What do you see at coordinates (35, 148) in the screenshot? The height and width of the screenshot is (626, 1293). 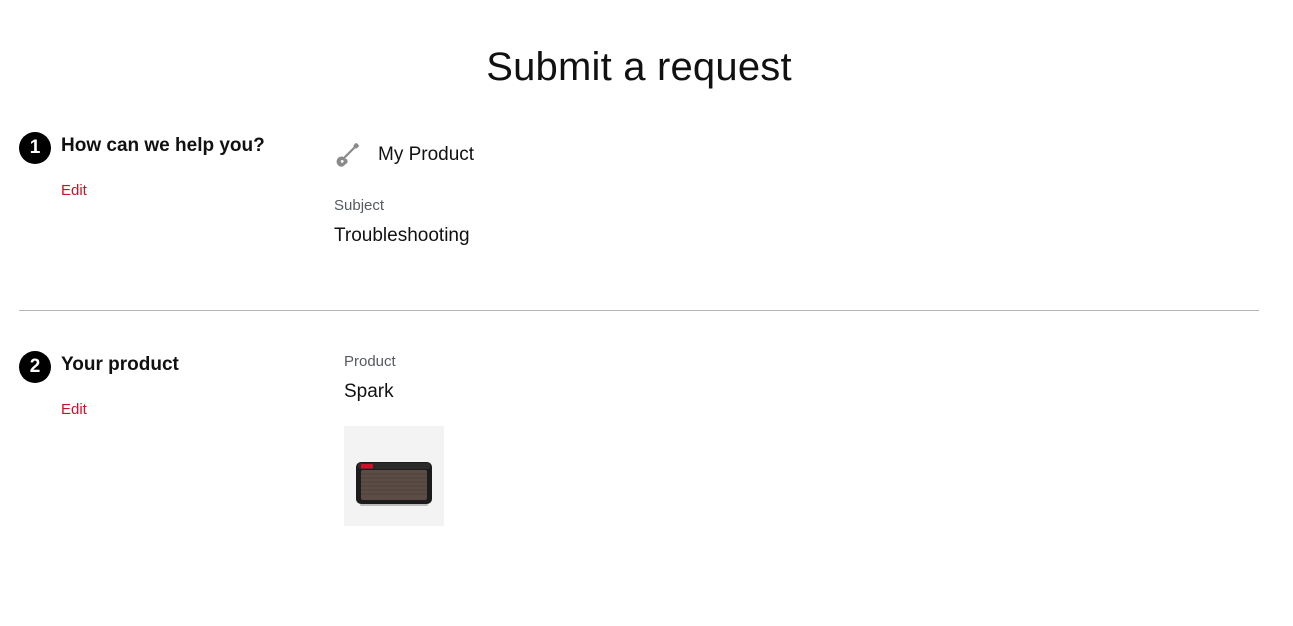 I see `step-number-badge: 1` at bounding box center [35, 148].